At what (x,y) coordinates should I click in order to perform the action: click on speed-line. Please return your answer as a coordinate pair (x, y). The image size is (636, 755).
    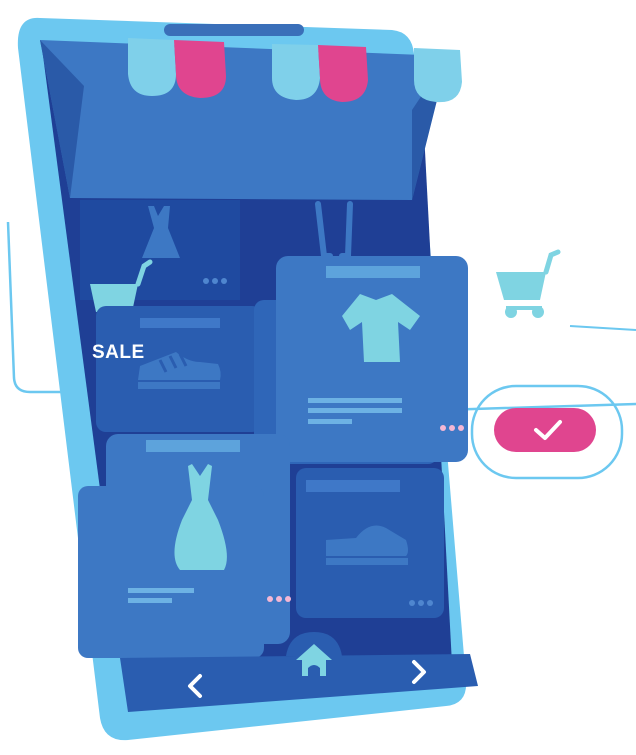
    Looking at the image, I should click on (602, 328).